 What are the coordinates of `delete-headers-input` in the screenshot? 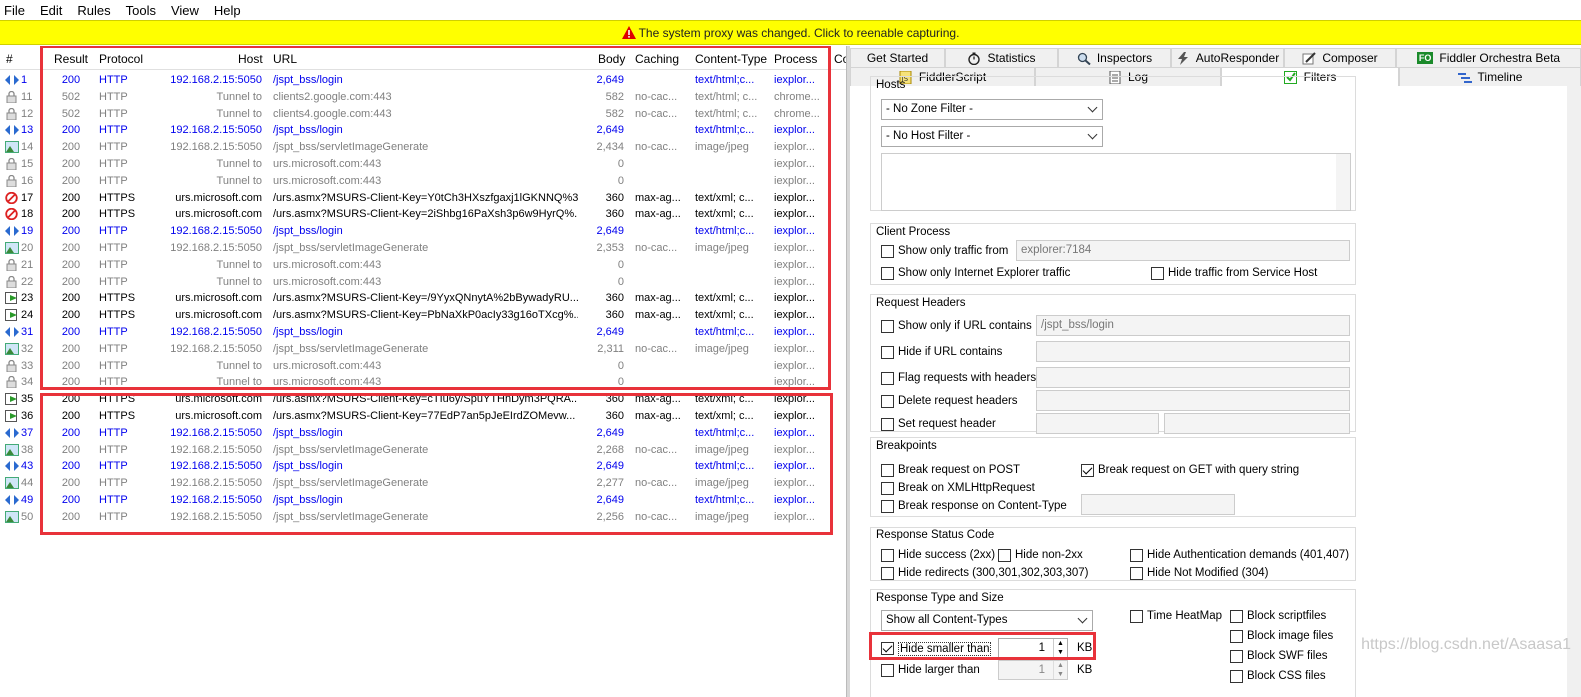 It's located at (1193, 400).